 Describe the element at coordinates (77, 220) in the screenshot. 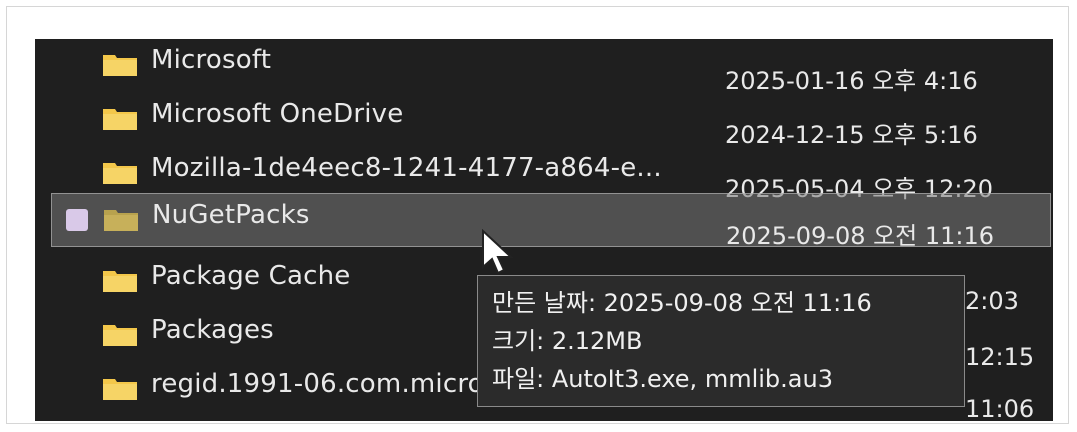

I see `selection-checkbox` at that location.